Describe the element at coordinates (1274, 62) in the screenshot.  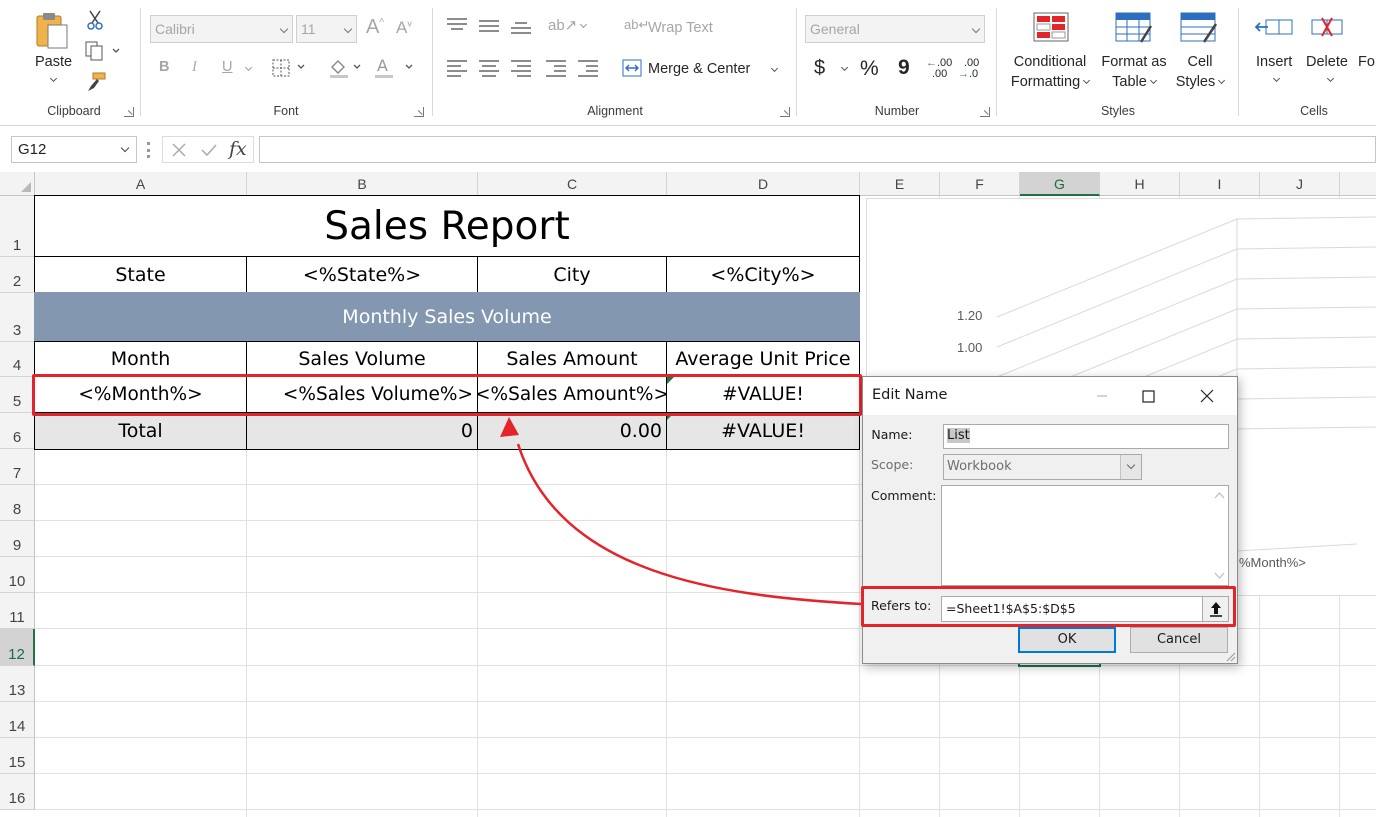
I see `insert-button: Insert` at that location.